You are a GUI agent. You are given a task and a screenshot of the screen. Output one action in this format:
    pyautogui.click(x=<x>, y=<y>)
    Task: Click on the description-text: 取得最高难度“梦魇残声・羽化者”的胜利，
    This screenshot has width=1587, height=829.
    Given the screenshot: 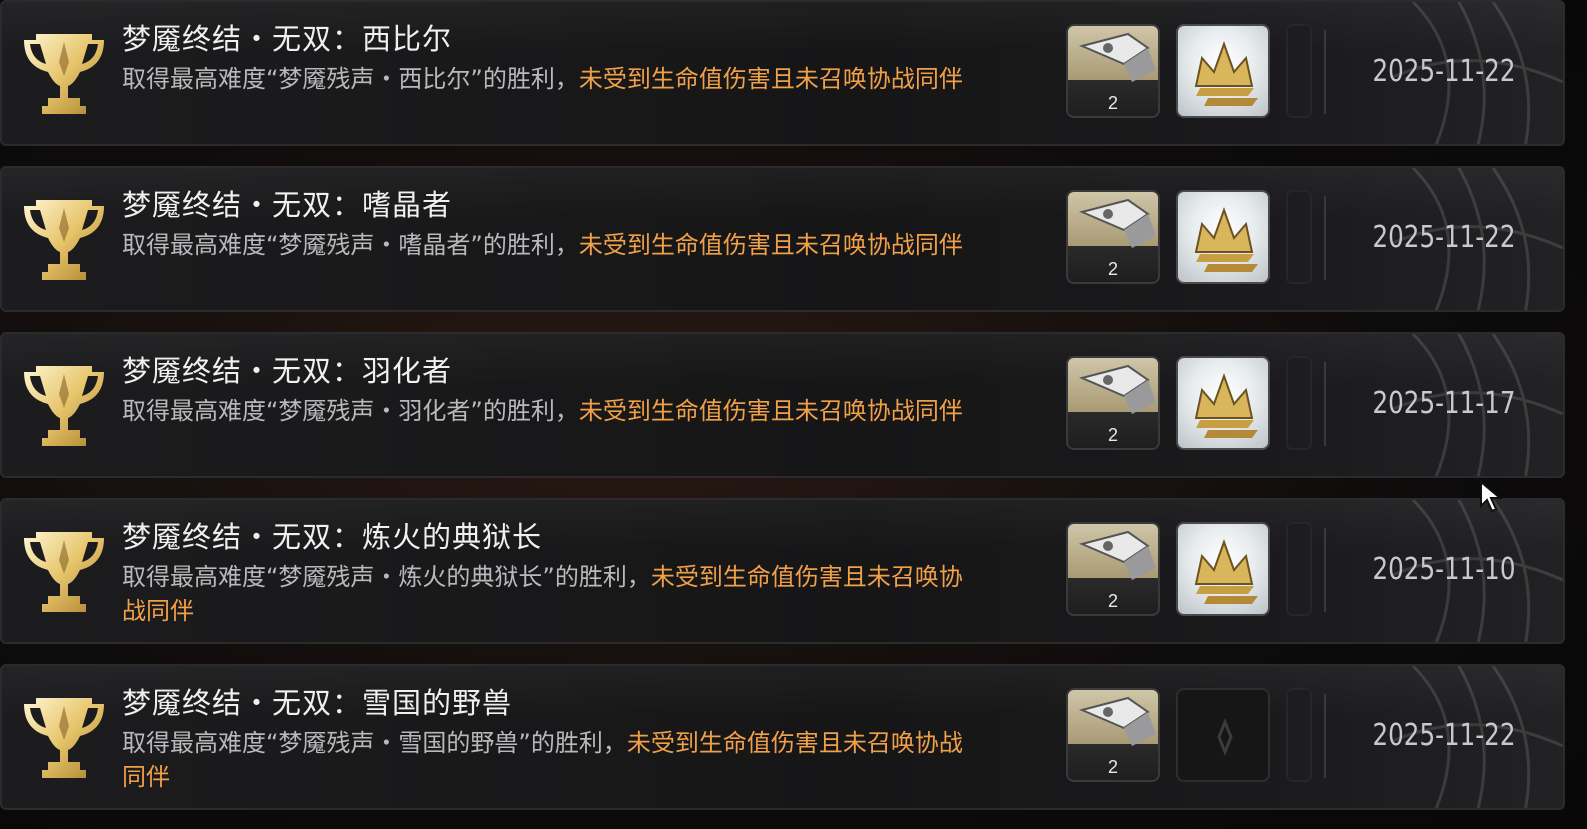 What is the action you would take?
    pyautogui.click(x=350, y=411)
    